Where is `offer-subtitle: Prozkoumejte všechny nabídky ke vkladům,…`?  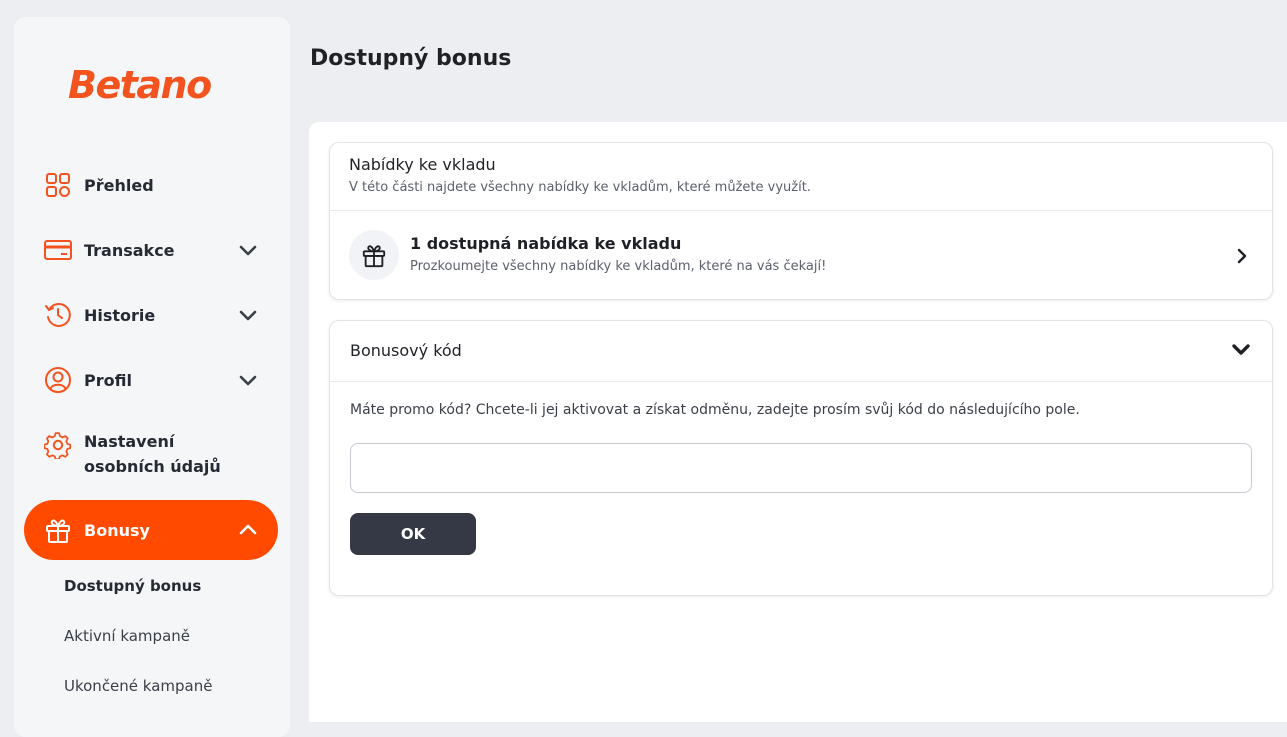
offer-subtitle: Prozkoumejte všechny nabídky ke vkladům,… is located at coordinates (618, 266).